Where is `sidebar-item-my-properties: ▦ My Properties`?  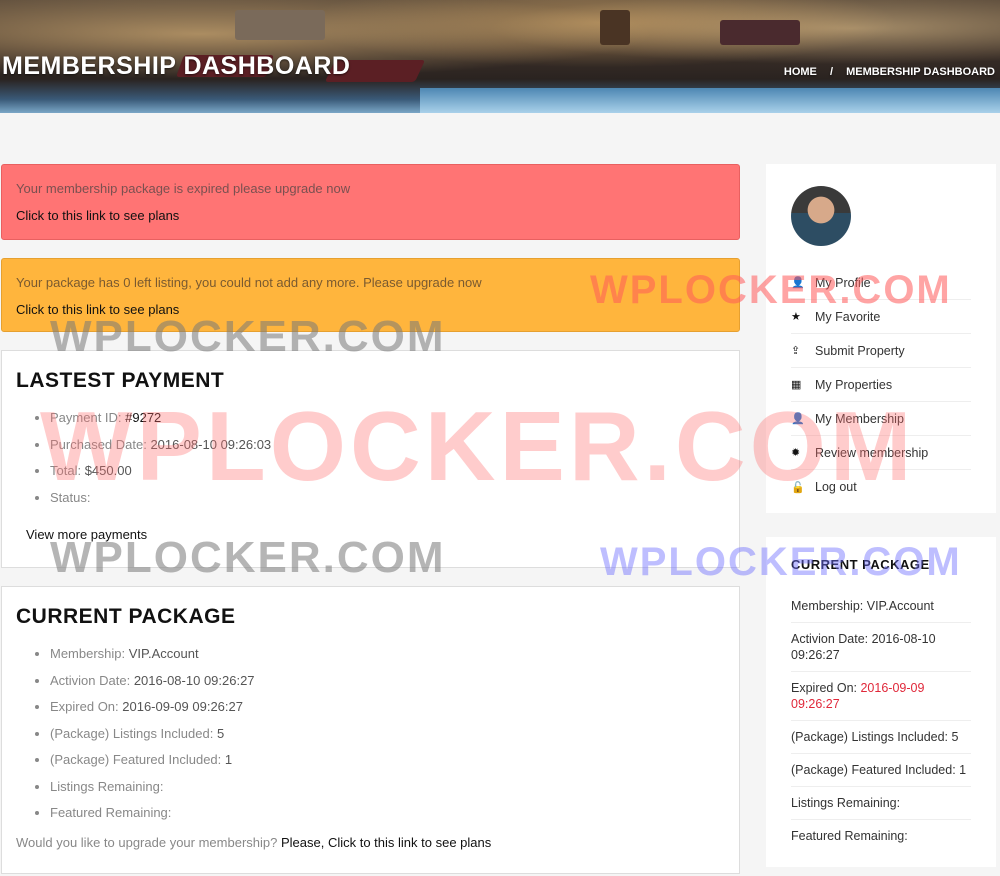 sidebar-item-my-properties: ▦ My Properties is located at coordinates (881, 385).